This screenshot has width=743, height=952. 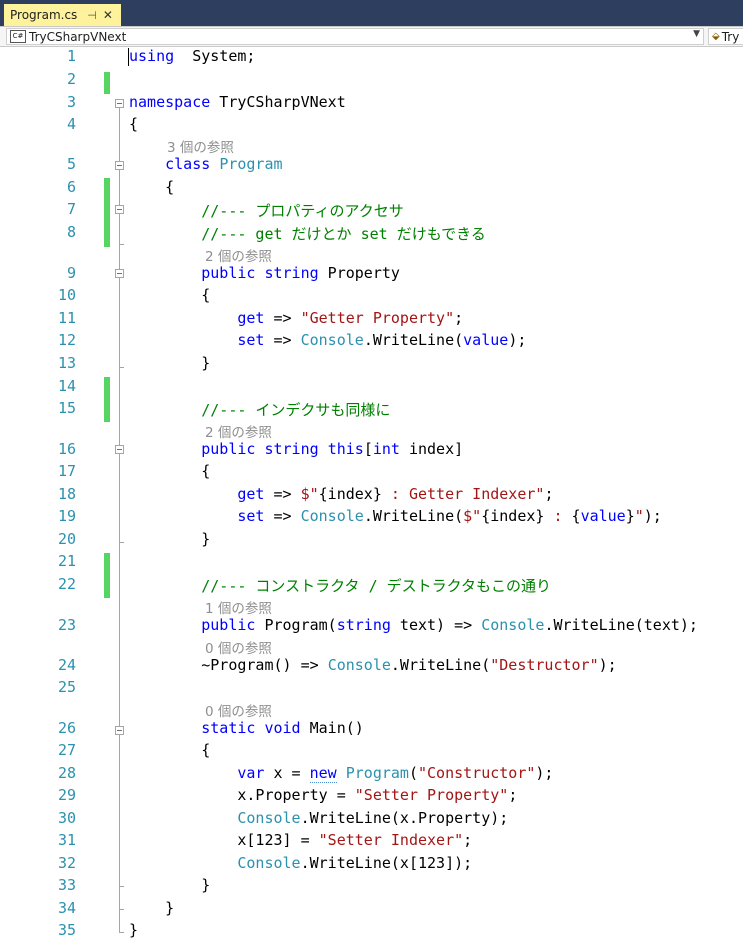 What do you see at coordinates (278, 102) in the screenshot?
I see `code-token: TryCSharpVNext` at bounding box center [278, 102].